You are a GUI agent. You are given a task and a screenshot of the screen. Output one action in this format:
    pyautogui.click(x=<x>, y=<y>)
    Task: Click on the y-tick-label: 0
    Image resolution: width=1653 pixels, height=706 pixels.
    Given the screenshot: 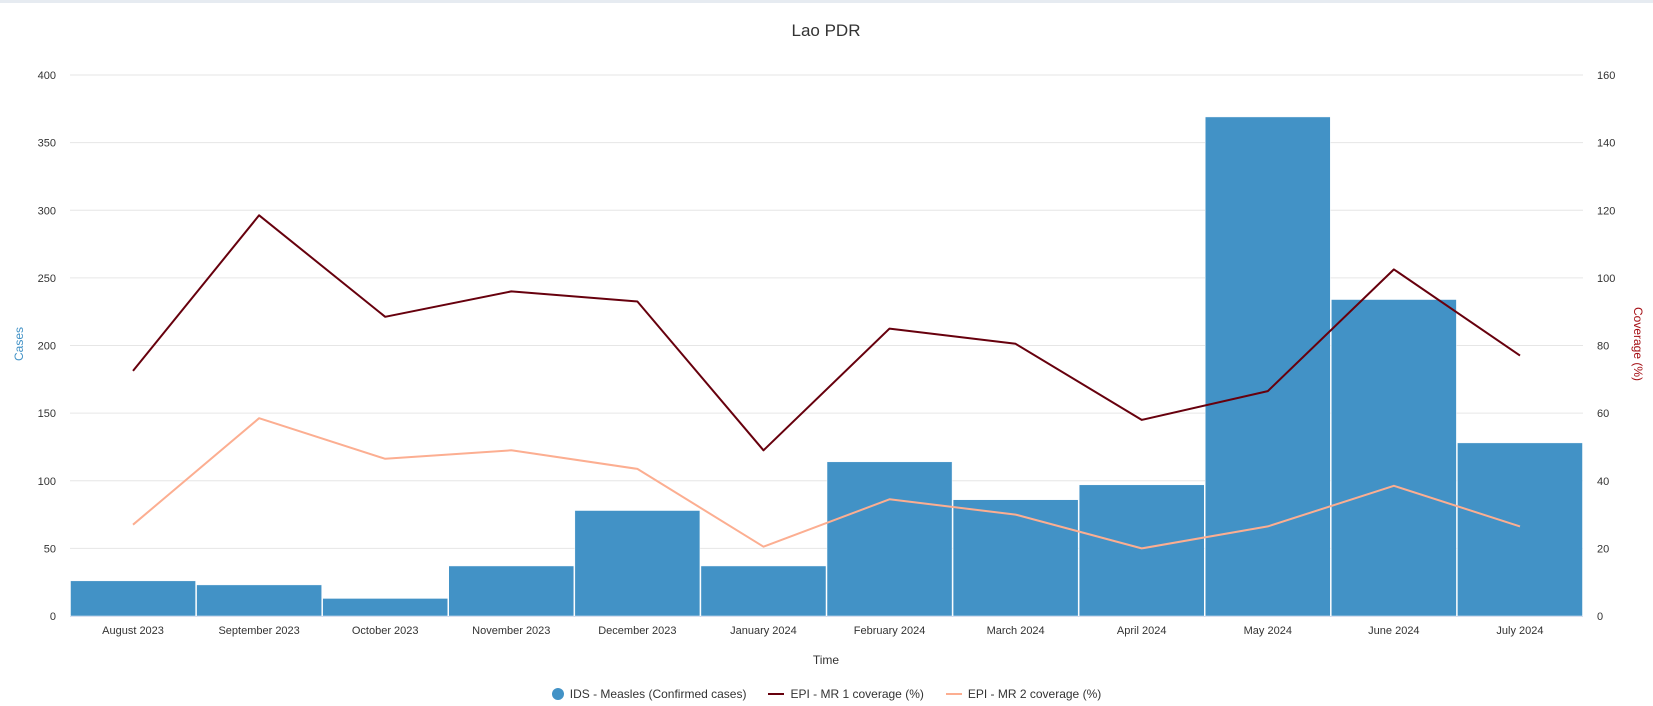 What is the action you would take?
    pyautogui.click(x=53, y=617)
    